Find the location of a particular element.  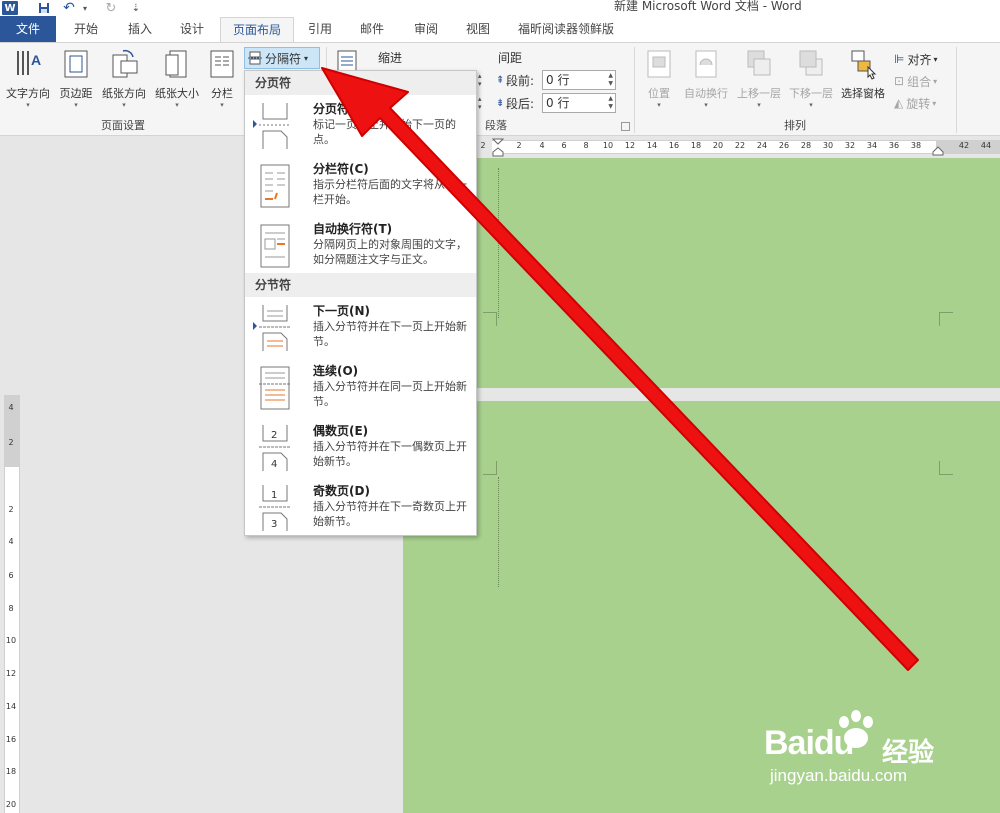

menu-item-even-page: 24 偶数页(E) 插入分节符并在下一偶数页上开始新节。 is located at coordinates (360, 448).